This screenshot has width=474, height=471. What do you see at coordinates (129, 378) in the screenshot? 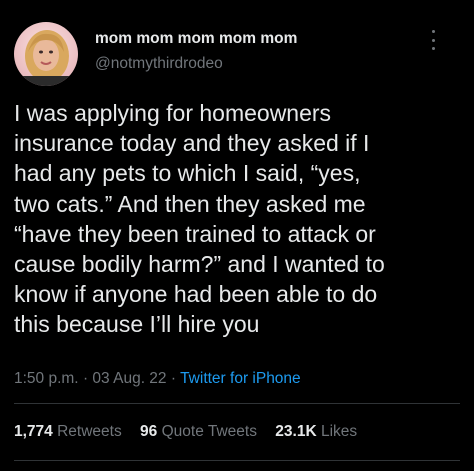
I see `tweet-date: 03 Aug. 22` at bounding box center [129, 378].